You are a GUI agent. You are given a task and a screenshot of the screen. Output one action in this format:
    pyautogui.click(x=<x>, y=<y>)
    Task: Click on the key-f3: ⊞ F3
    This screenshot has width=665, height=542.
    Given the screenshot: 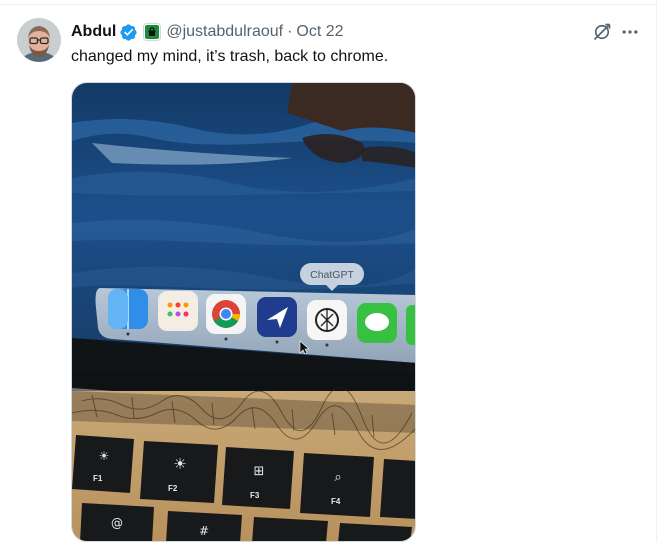 What is the action you would take?
    pyautogui.click(x=258, y=478)
    